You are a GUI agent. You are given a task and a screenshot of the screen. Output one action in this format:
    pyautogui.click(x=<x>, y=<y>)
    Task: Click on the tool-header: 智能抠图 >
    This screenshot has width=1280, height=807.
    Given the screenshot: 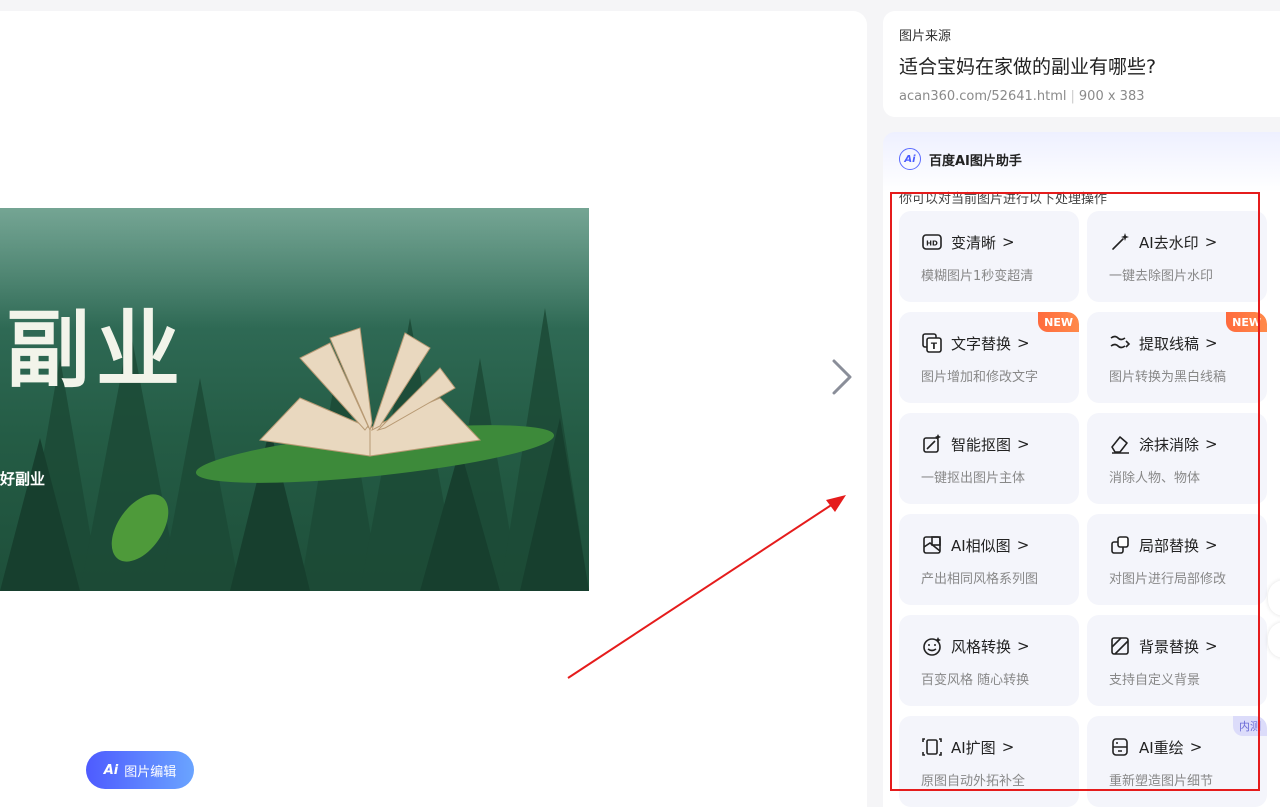 What is the action you would take?
    pyautogui.click(x=1000, y=444)
    